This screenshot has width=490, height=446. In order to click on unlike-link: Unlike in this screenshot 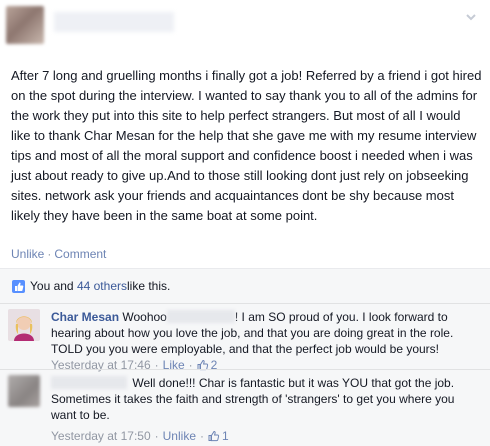, I will do `click(27, 254)`.